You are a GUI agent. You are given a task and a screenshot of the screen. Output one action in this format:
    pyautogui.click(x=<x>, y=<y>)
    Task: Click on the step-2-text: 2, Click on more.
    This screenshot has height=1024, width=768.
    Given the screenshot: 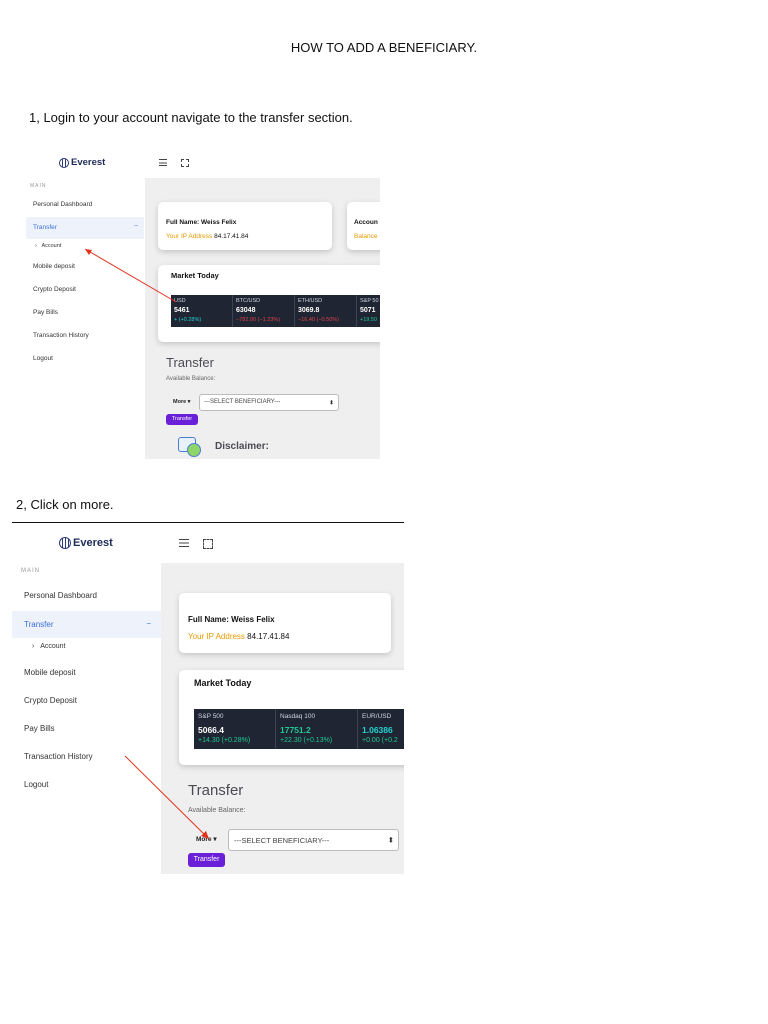 What is the action you would take?
    pyautogui.click(x=65, y=504)
    